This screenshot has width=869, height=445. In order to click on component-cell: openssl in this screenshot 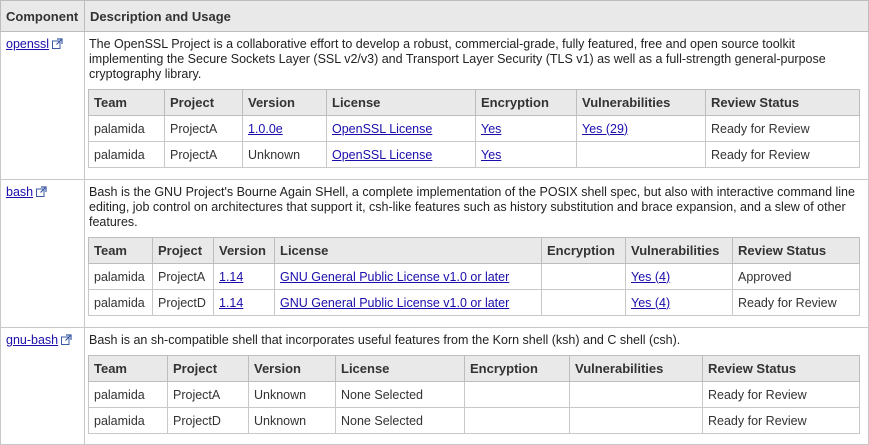, I will do `click(42, 105)`.